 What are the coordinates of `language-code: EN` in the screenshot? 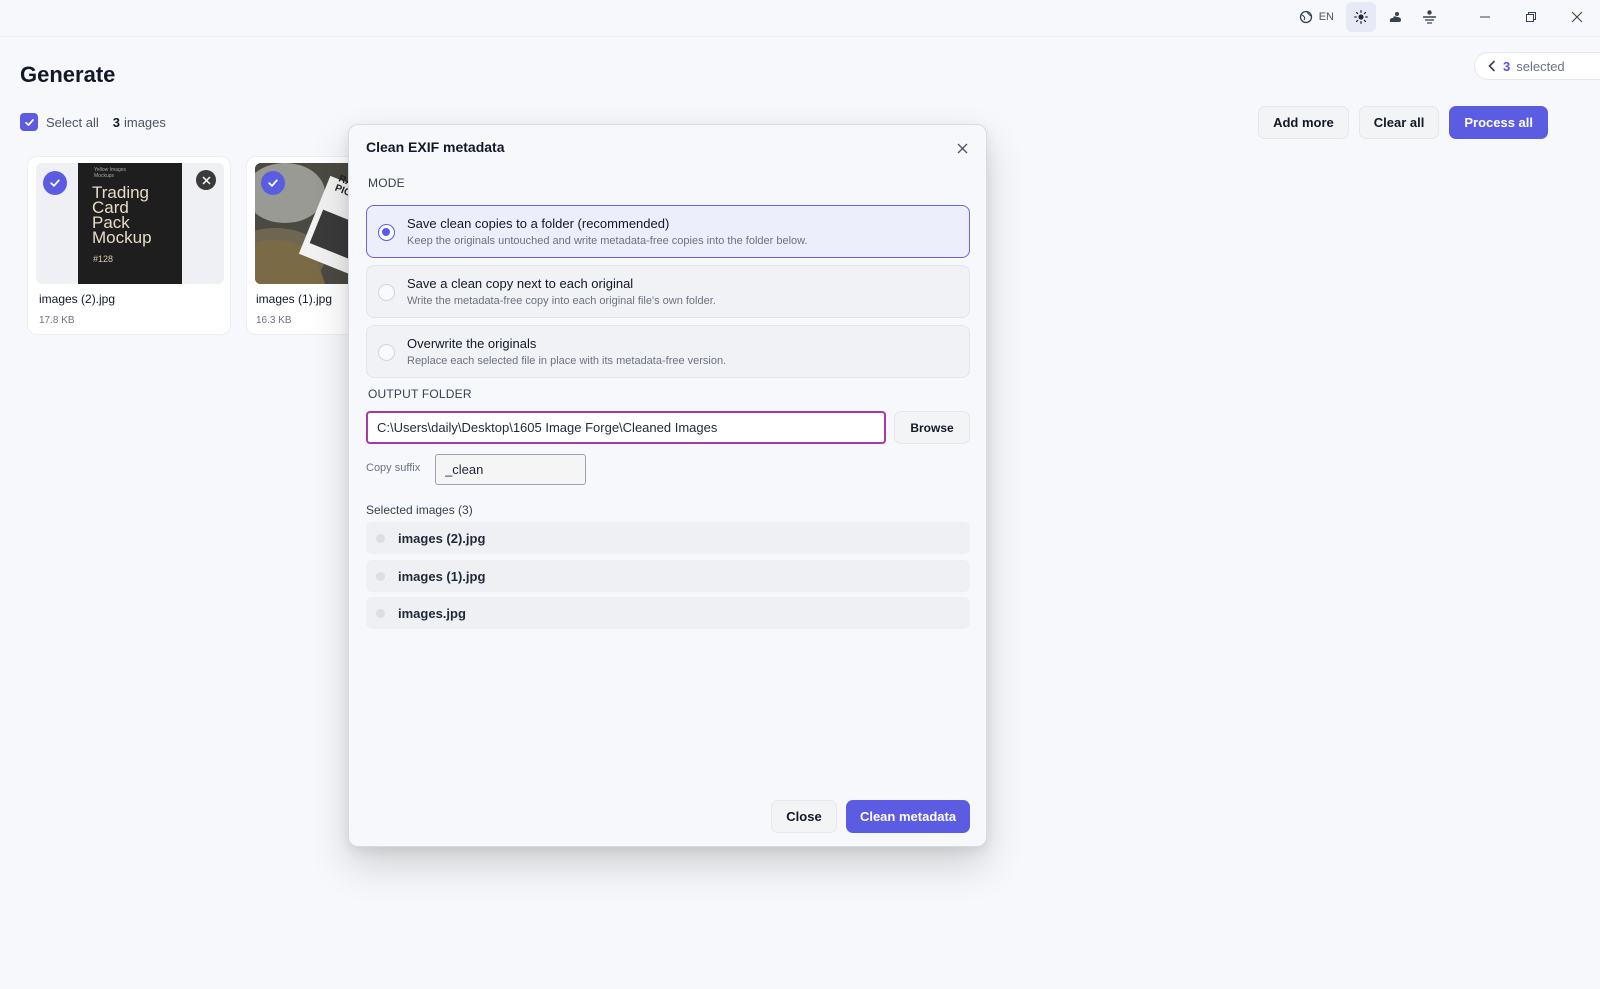 It's located at (1326, 16).